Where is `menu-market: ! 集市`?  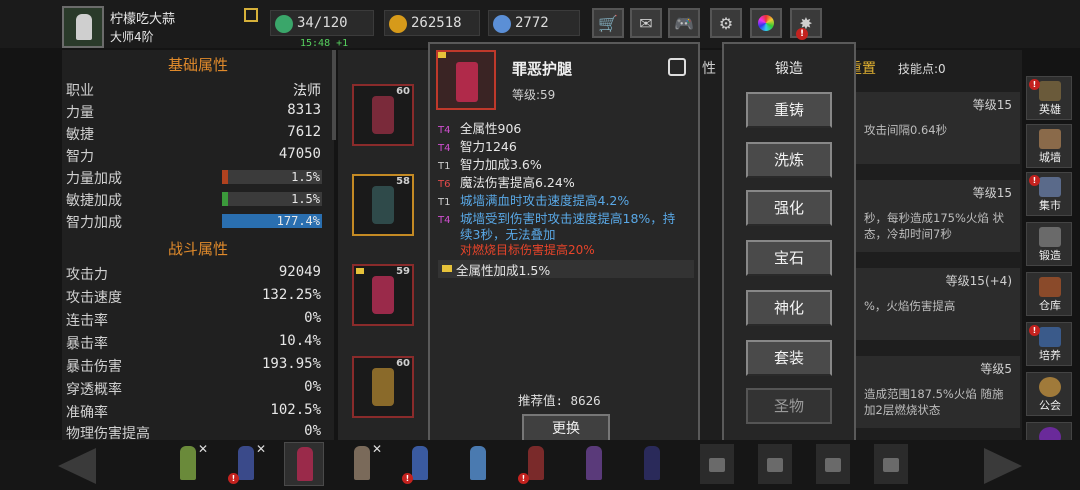
menu-market: ! 集市 is located at coordinates (1049, 194).